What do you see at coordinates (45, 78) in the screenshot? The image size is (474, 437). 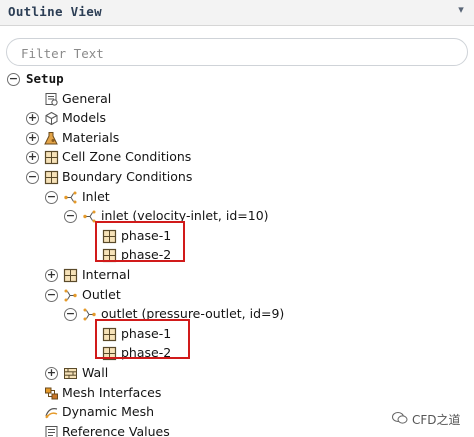 I see `tree-item-label: Setup` at bounding box center [45, 78].